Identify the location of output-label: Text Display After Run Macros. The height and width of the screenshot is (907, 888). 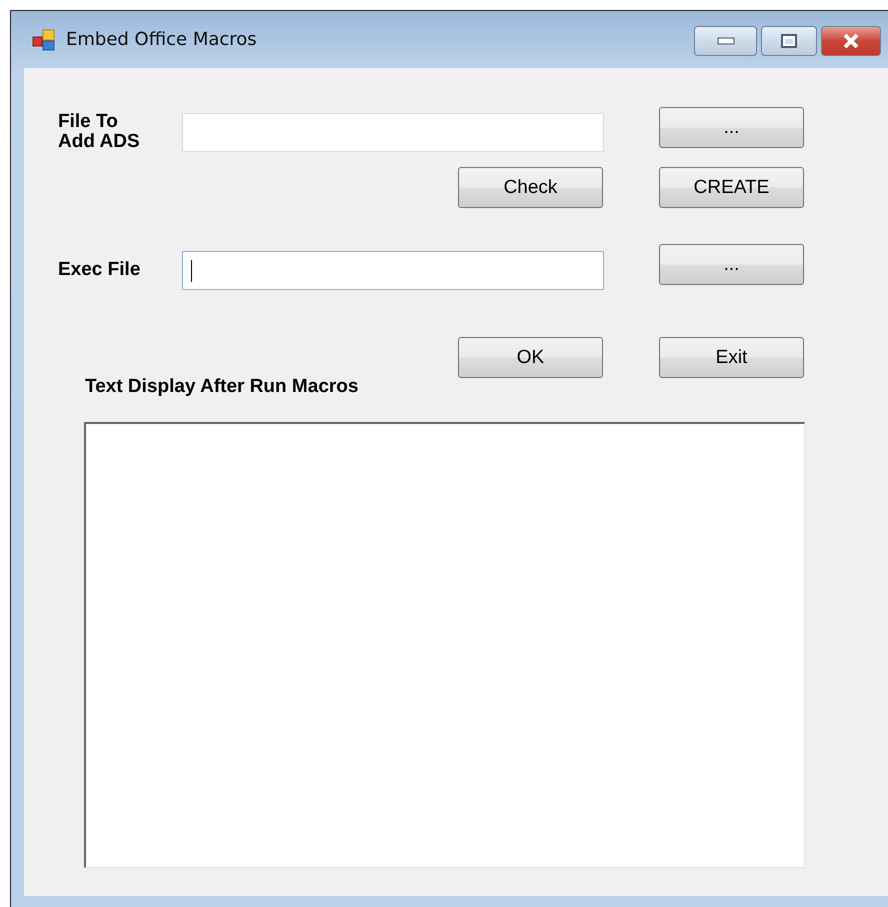
(221, 386).